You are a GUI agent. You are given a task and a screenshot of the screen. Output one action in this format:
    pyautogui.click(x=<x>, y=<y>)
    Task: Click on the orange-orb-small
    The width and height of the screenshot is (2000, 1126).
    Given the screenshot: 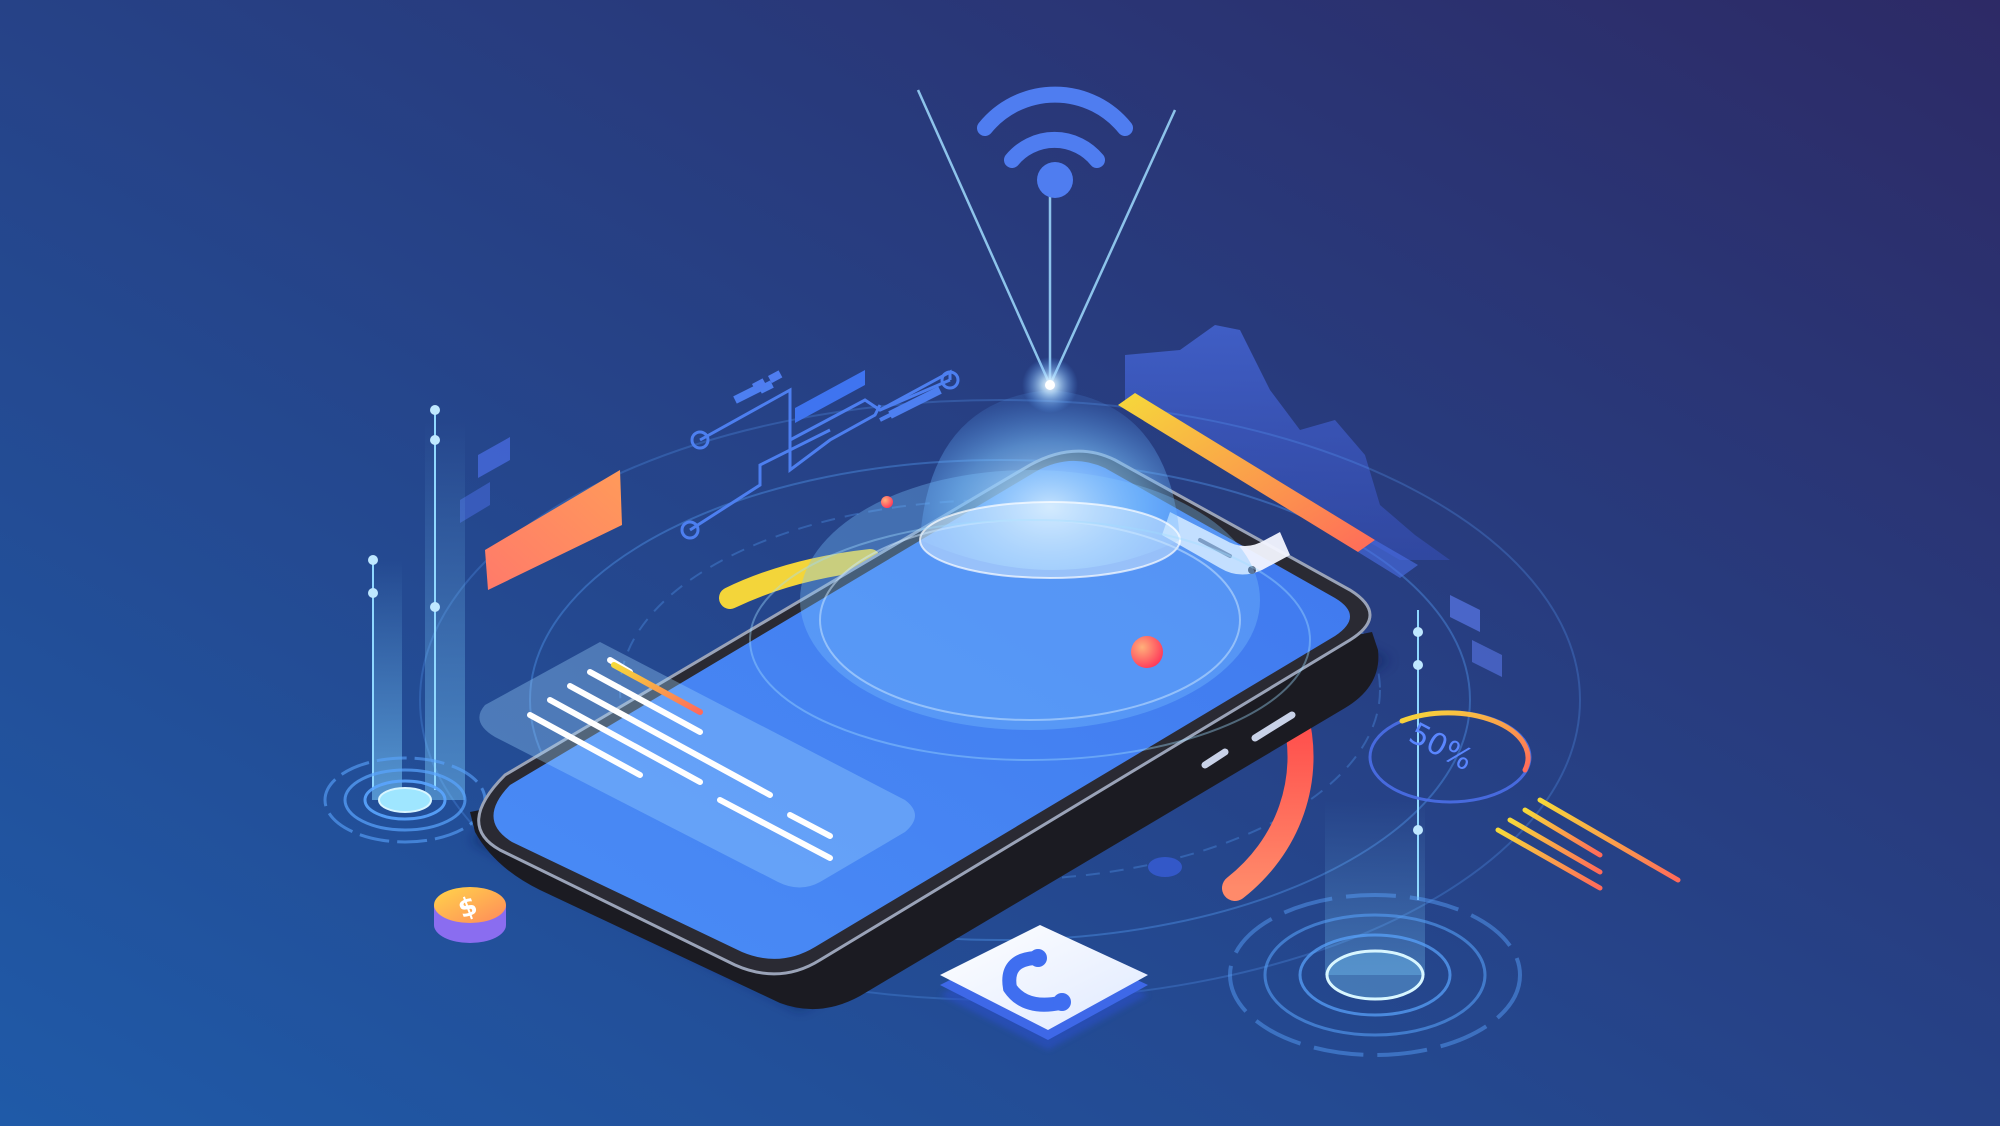 What is the action you would take?
    pyautogui.click(x=887, y=502)
    